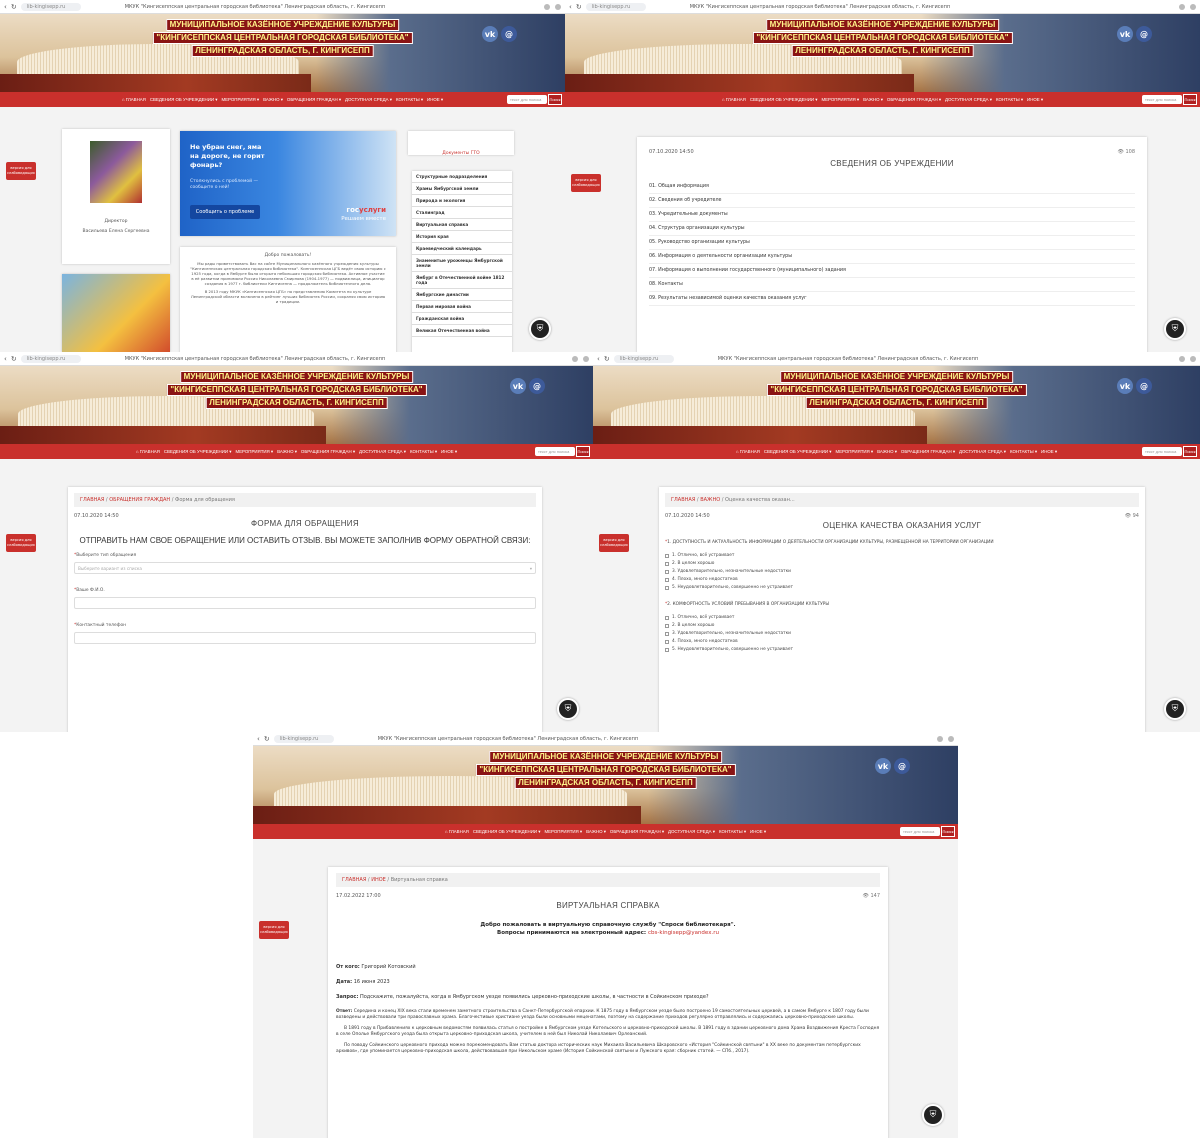 The height and width of the screenshot is (1138, 1200). What do you see at coordinates (116, 313) in the screenshot?
I see `promo-banner-image` at bounding box center [116, 313].